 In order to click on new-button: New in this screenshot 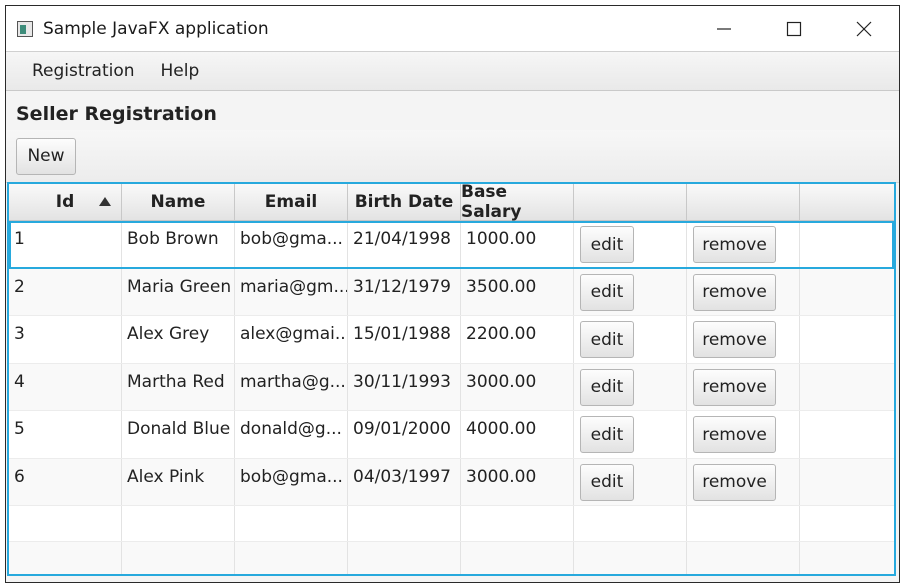, I will do `click(46, 156)`.